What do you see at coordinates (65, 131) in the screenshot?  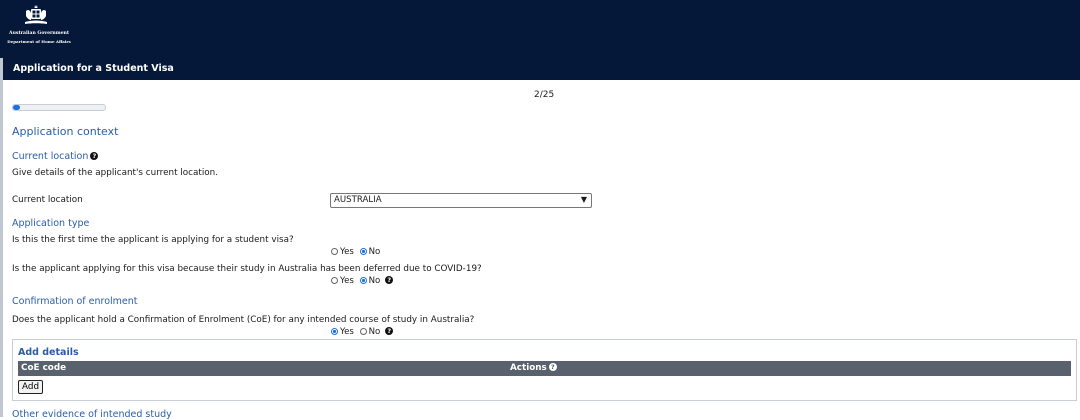 I see `section-title: Application context` at bounding box center [65, 131].